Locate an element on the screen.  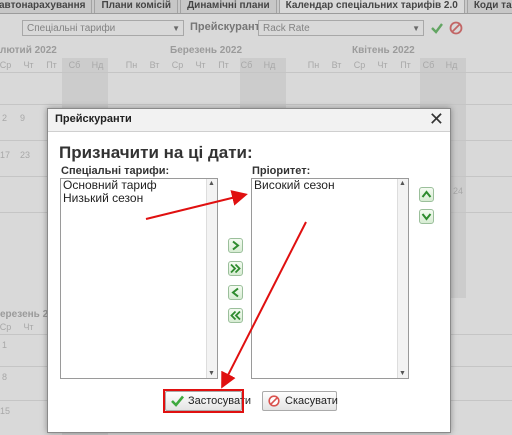
dialog-title: Прейскуранти is located at coordinates (93, 119).